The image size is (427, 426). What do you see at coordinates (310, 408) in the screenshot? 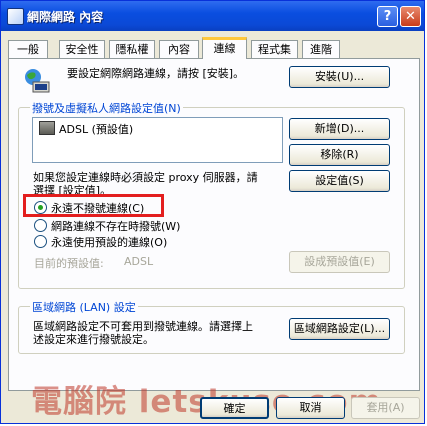
I see `cancel-button: 取消` at bounding box center [310, 408].